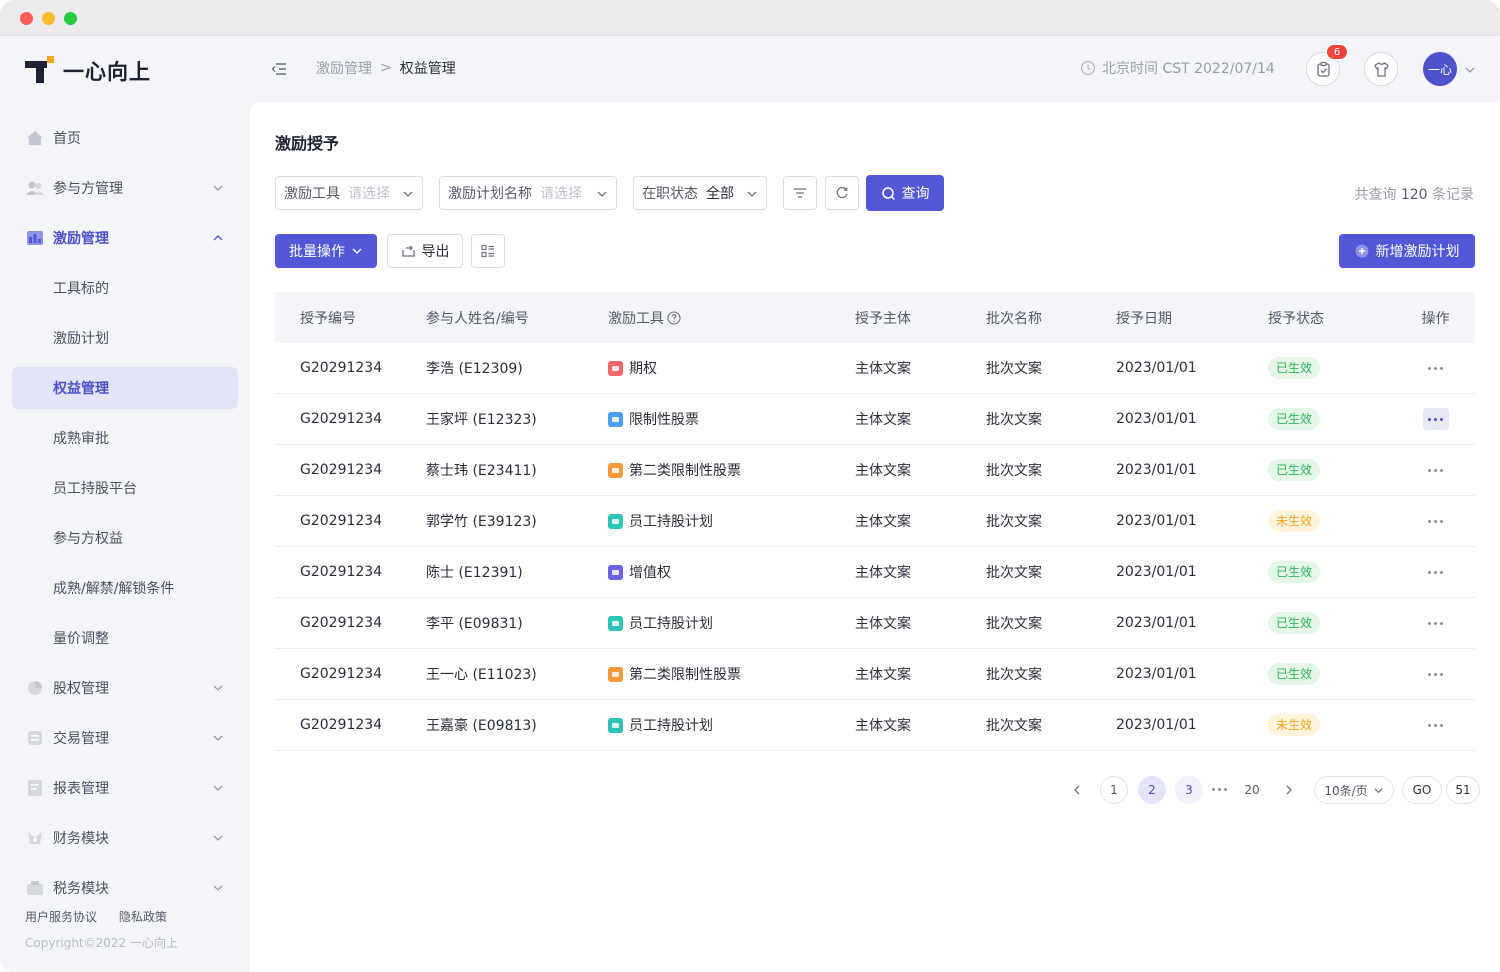 This screenshot has width=1500, height=972. What do you see at coordinates (386, 68) in the screenshot?
I see `breadcrumb: 激励管理 > 权益管理` at bounding box center [386, 68].